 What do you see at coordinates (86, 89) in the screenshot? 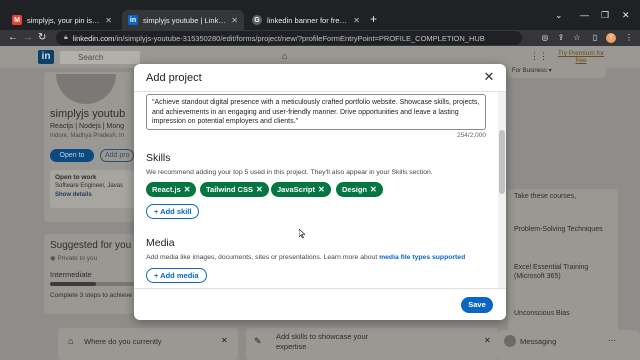
I see `profile-photo` at bounding box center [86, 89].